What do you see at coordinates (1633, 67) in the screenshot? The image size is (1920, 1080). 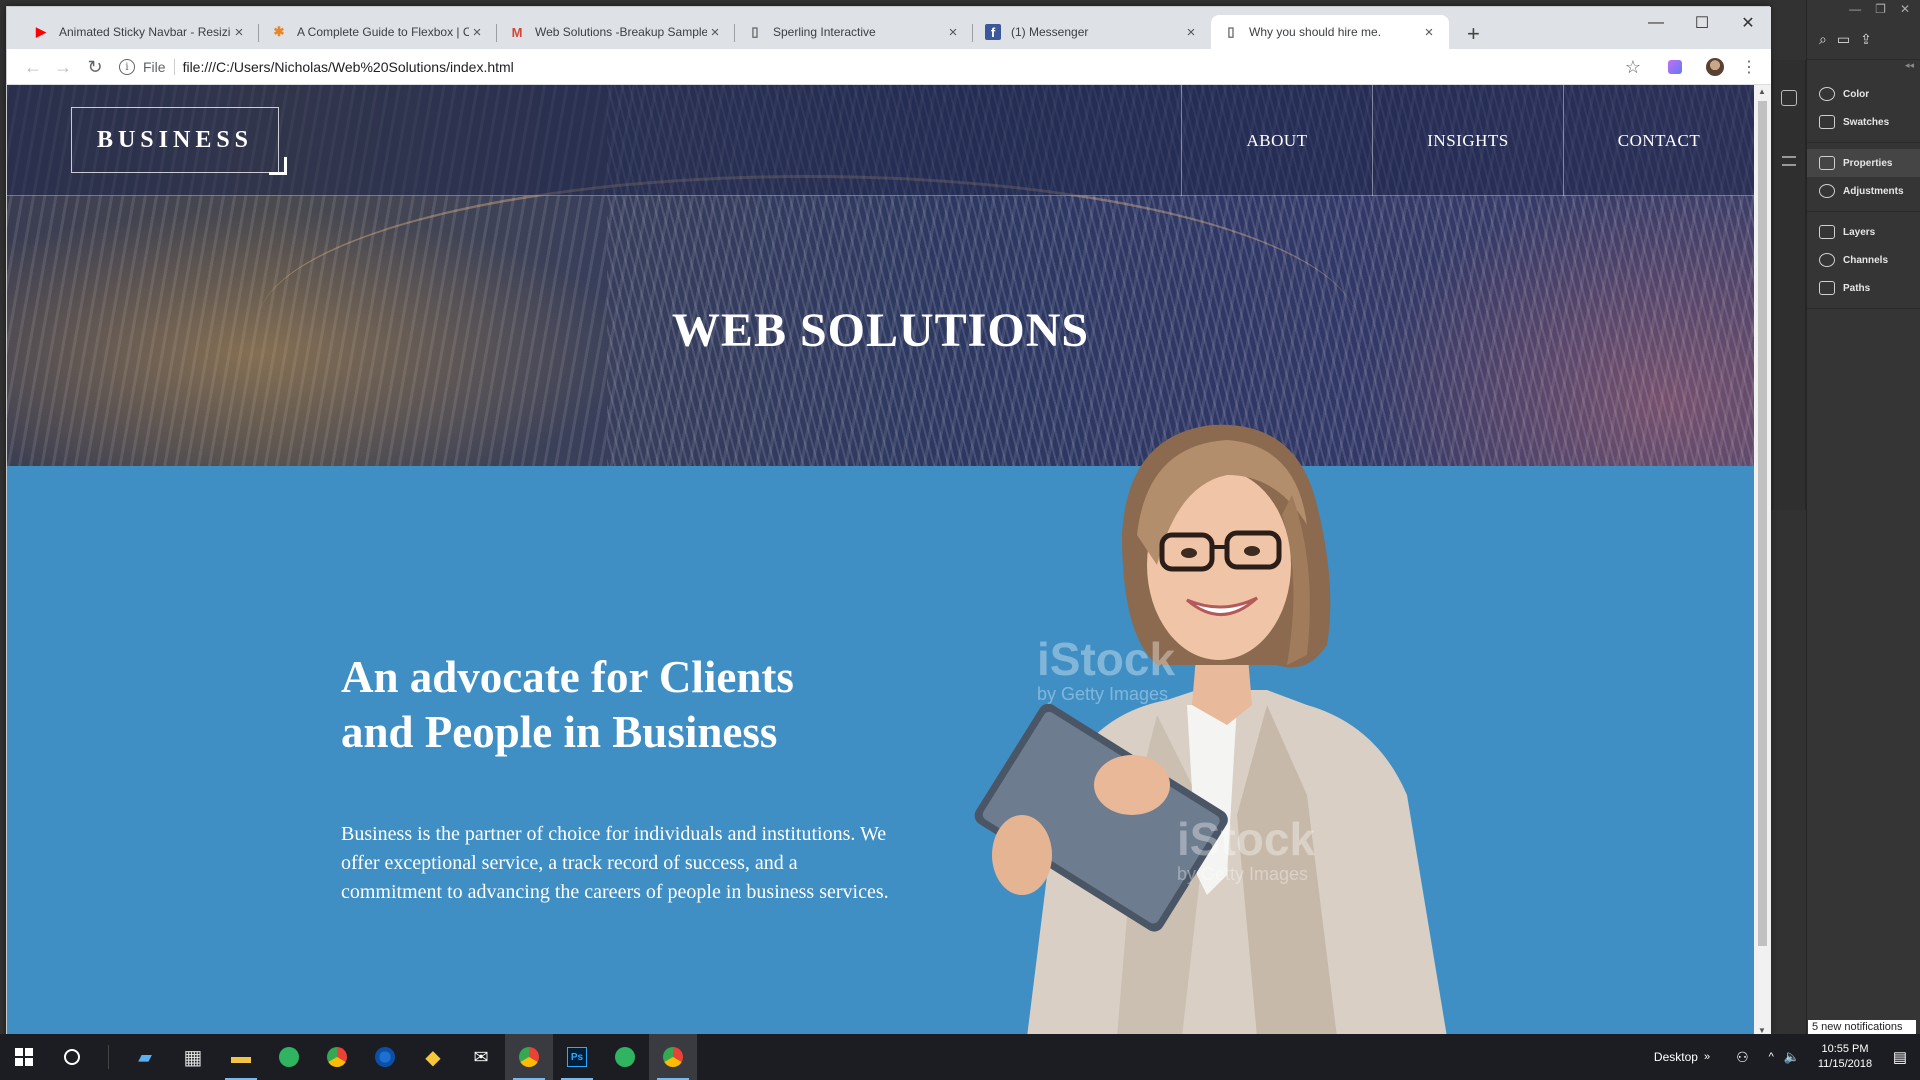 I see `bookmark-star-icon: ☆` at bounding box center [1633, 67].